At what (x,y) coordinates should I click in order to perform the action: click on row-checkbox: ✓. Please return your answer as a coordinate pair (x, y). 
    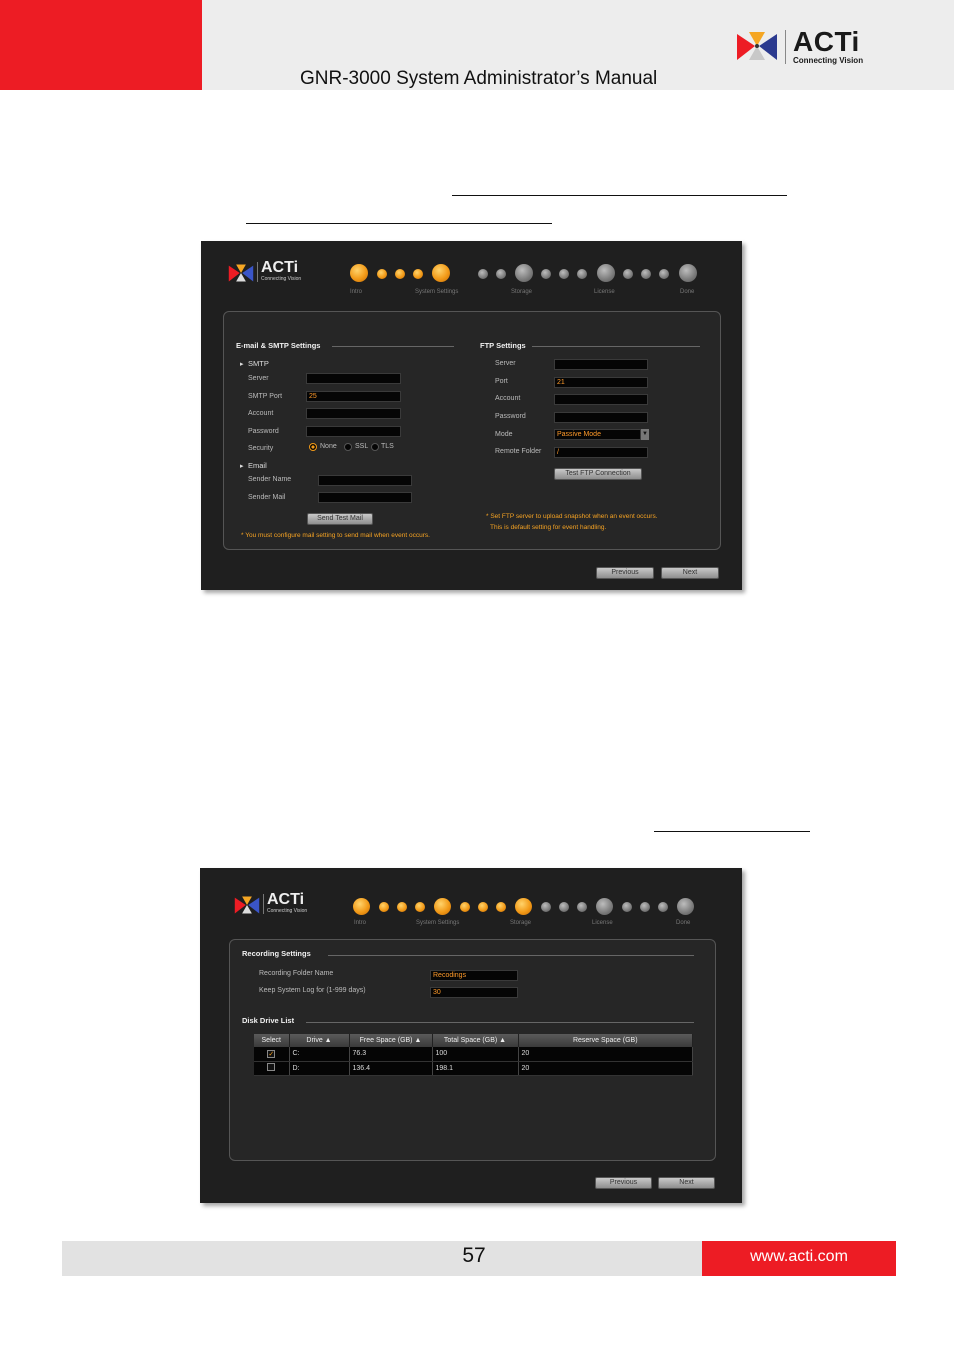
    Looking at the image, I should click on (271, 1053).